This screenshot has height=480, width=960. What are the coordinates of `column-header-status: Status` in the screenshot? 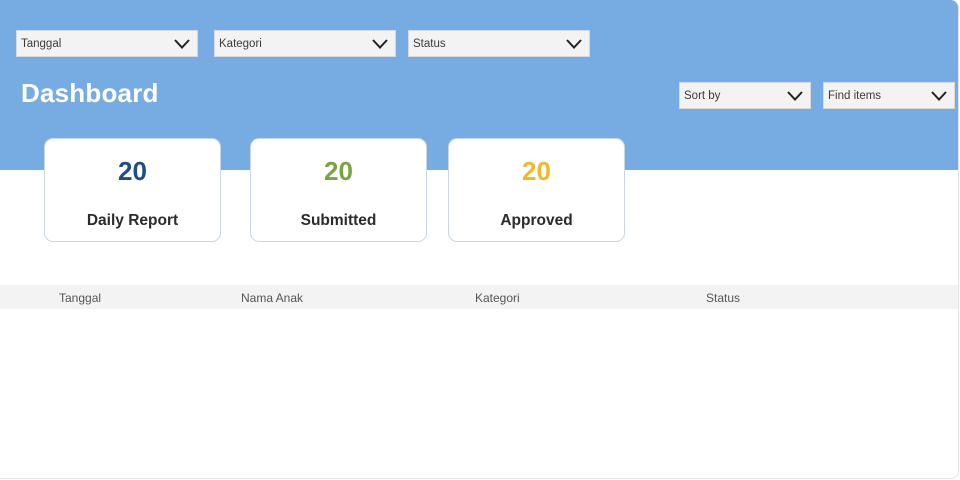 It's located at (723, 298).